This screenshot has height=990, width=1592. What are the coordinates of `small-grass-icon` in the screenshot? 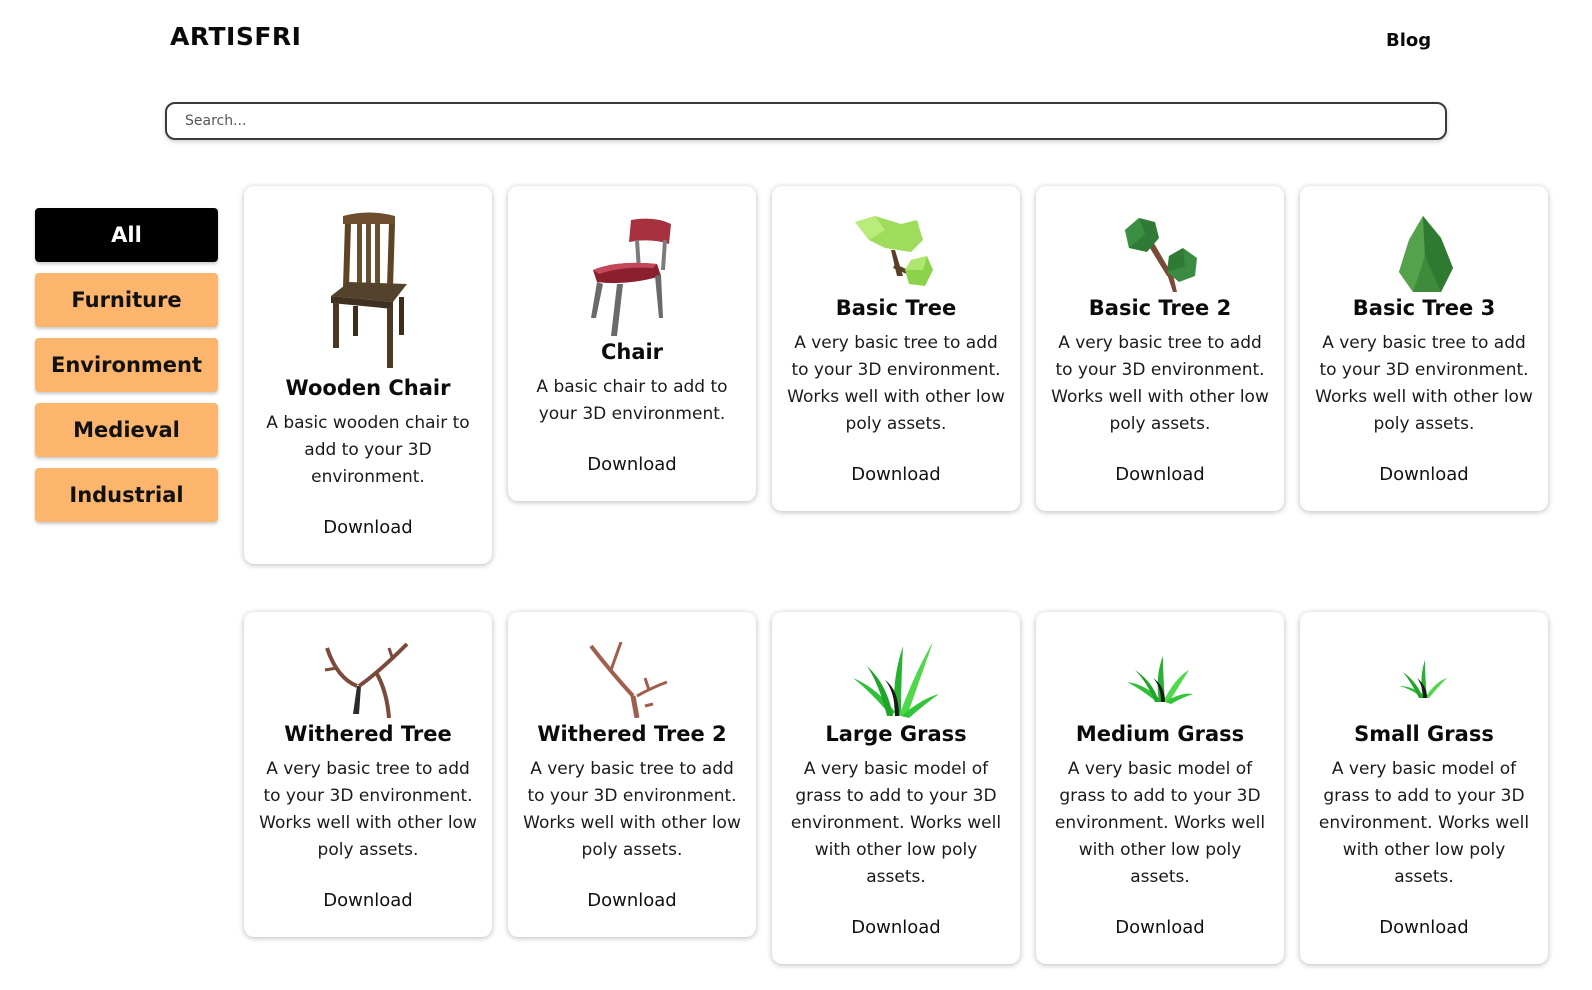 It's located at (1423, 679).